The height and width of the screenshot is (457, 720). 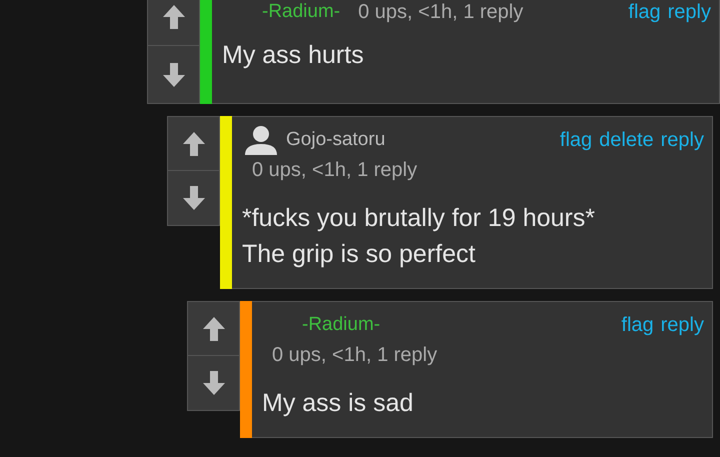 What do you see at coordinates (293, 55) in the screenshot?
I see `comment-text: My ass hurts` at bounding box center [293, 55].